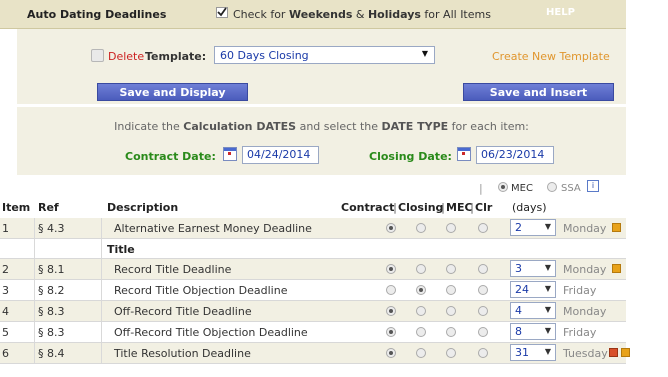  What do you see at coordinates (551, 56) in the screenshot?
I see `create-template-link: Create New Template` at bounding box center [551, 56].